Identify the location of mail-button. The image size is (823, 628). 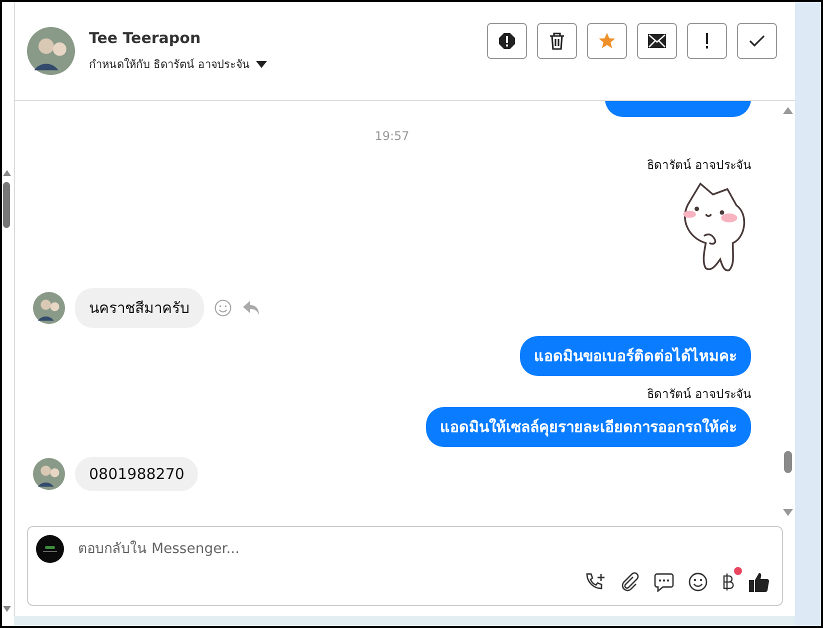
(657, 41).